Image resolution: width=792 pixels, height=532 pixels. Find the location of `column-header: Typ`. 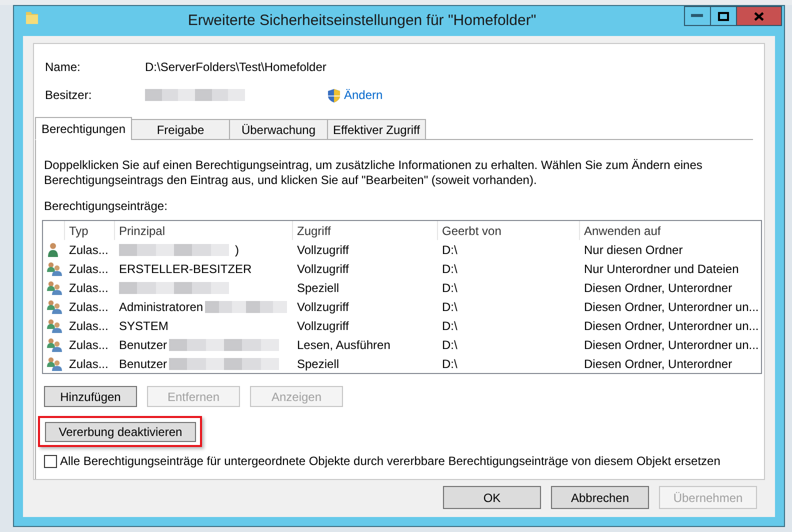

column-header: Typ is located at coordinates (90, 230).